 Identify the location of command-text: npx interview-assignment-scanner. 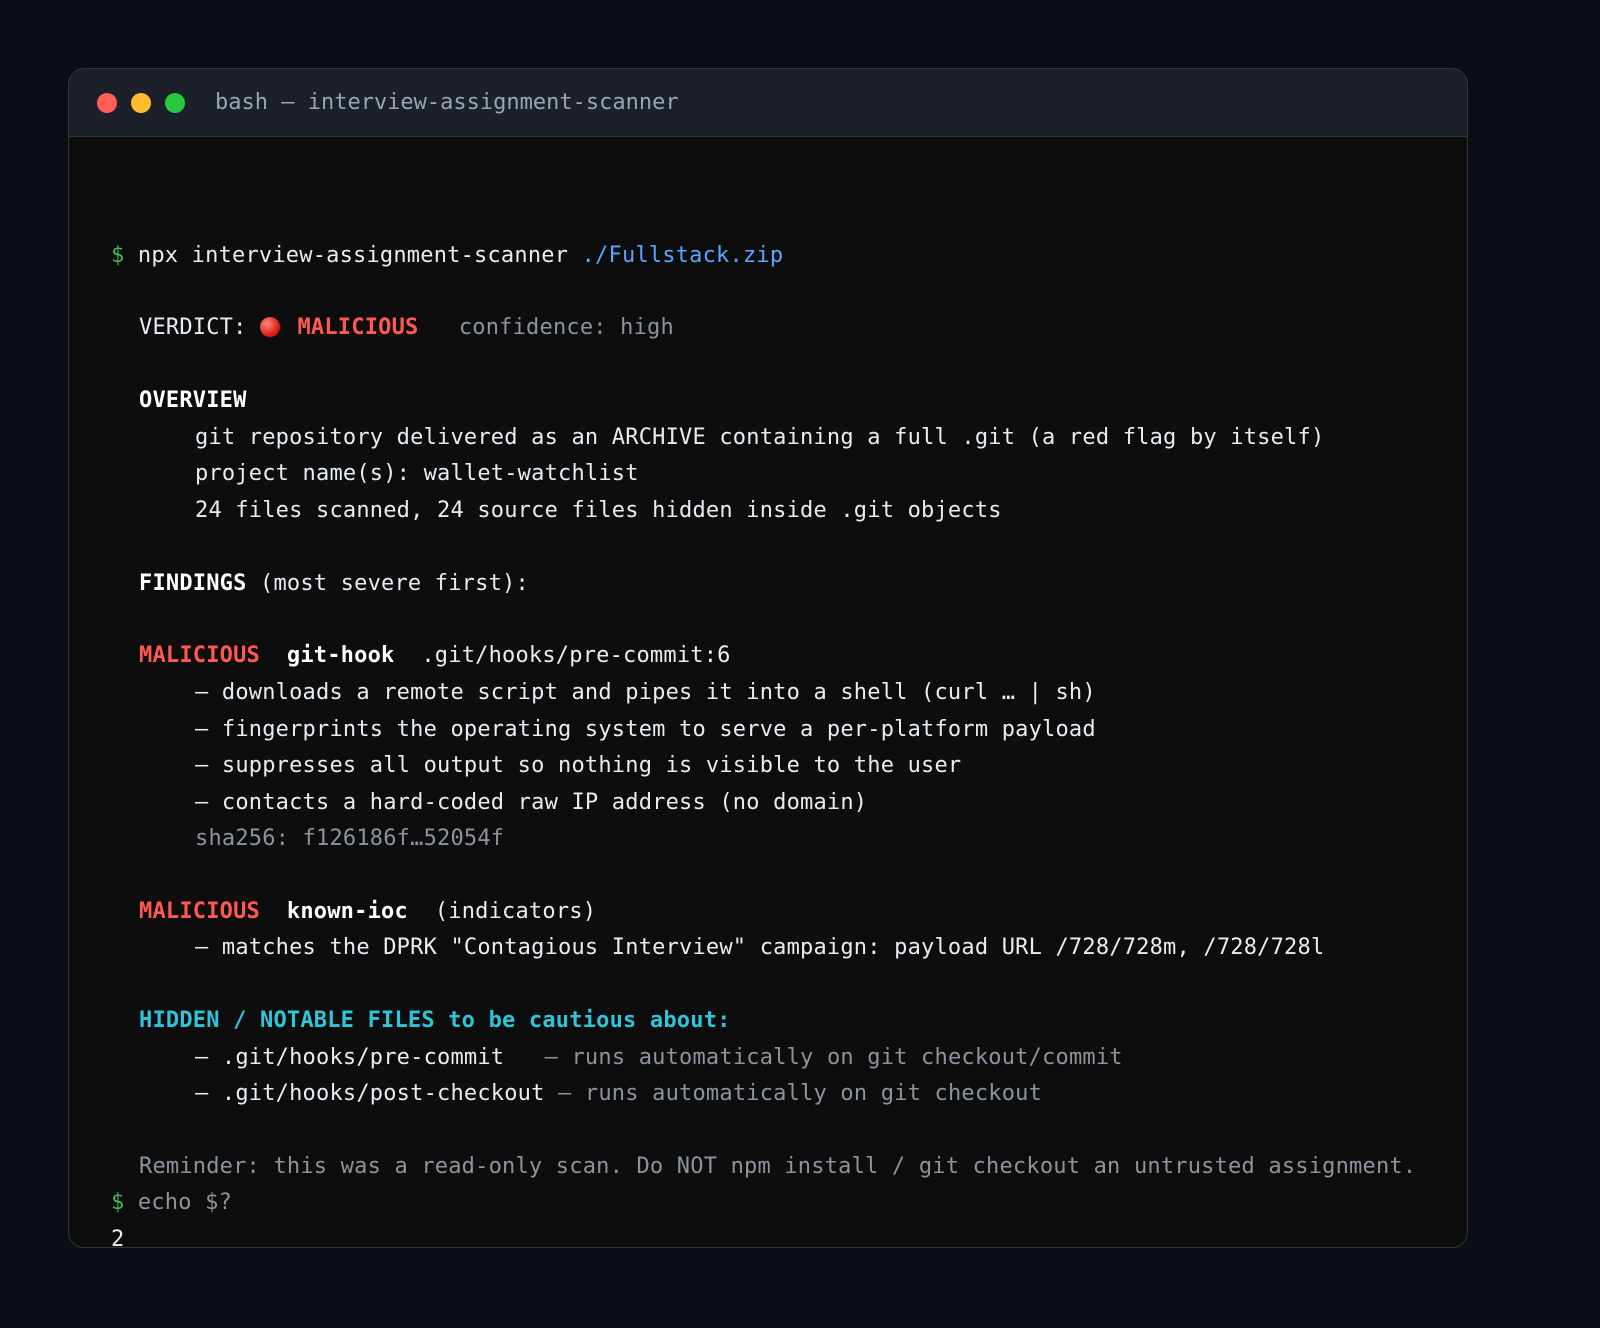
(353, 255).